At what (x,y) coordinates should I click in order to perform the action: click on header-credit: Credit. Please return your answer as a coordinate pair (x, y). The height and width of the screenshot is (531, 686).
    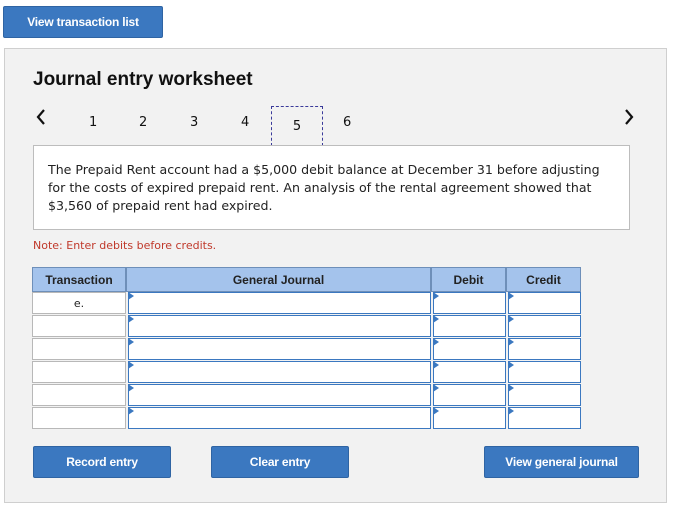
    Looking at the image, I should click on (543, 279).